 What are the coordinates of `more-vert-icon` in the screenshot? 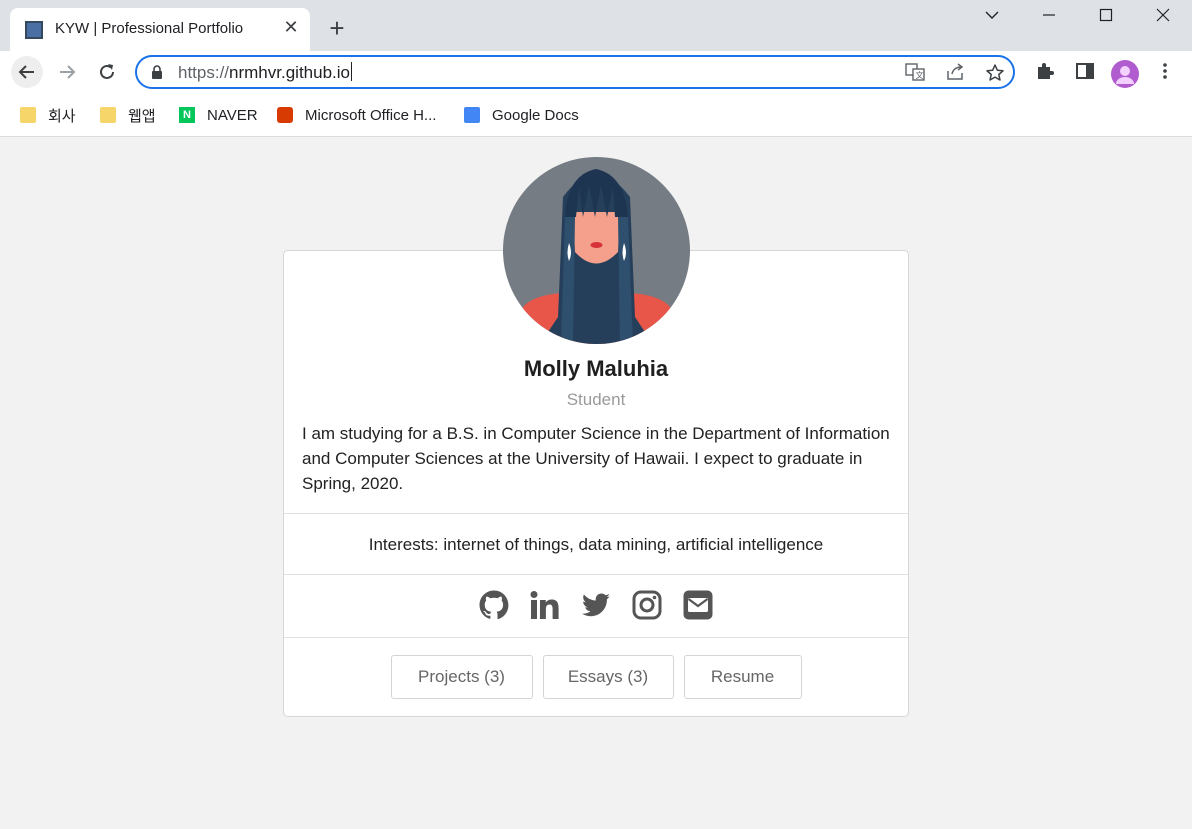 It's located at (1165, 71).